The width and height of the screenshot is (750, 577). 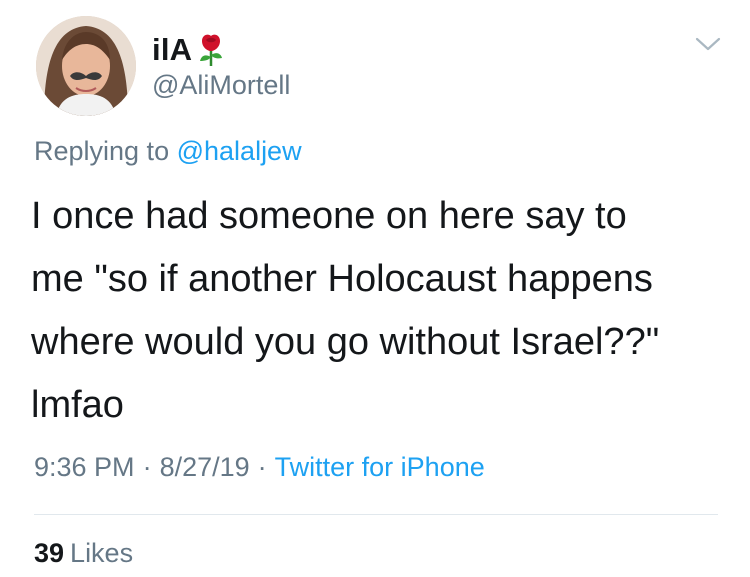 I want to click on rose-icon, so click(x=211, y=50).